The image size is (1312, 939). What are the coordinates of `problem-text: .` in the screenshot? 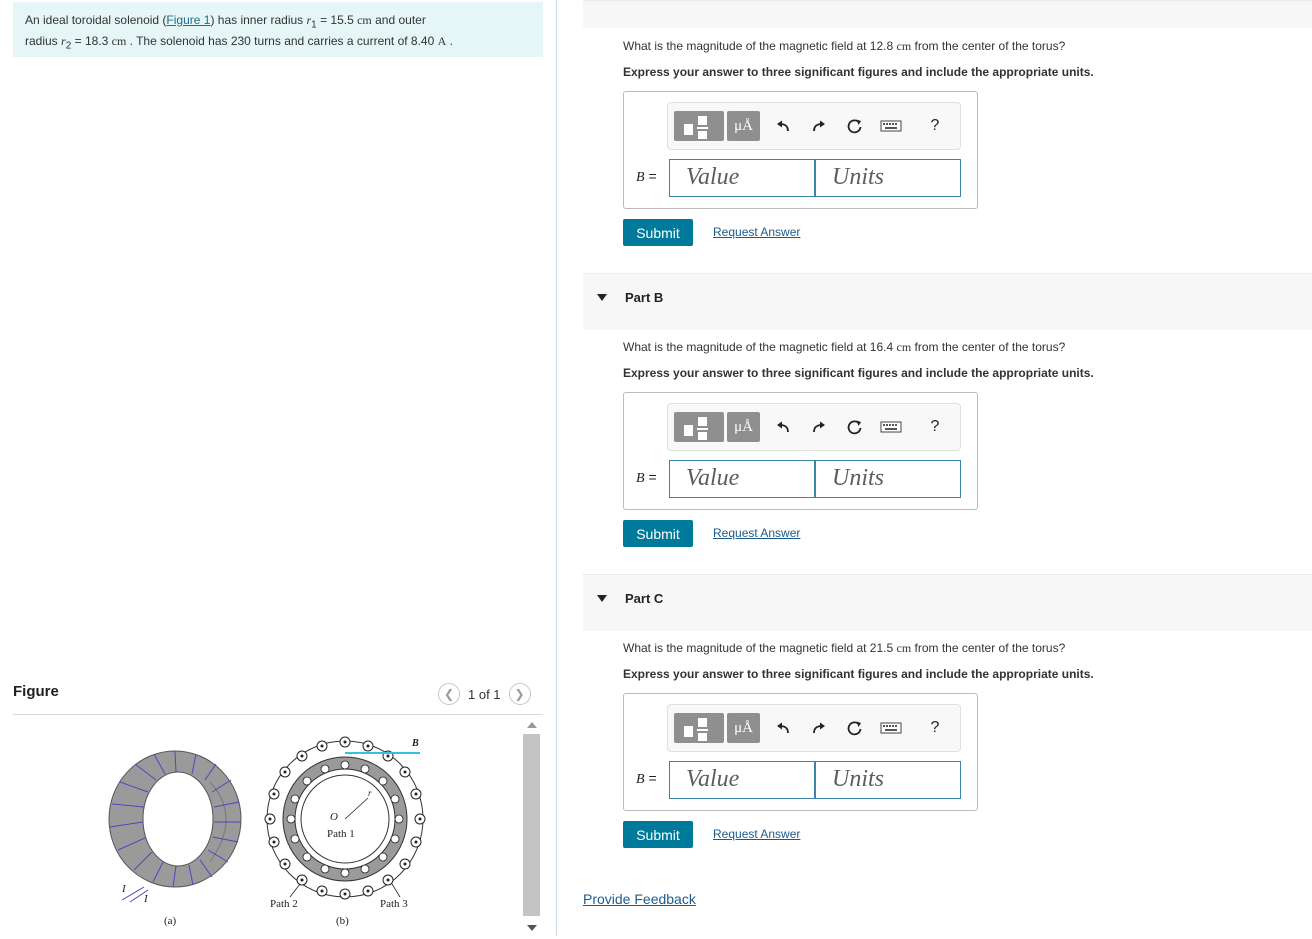 It's located at (449, 41).